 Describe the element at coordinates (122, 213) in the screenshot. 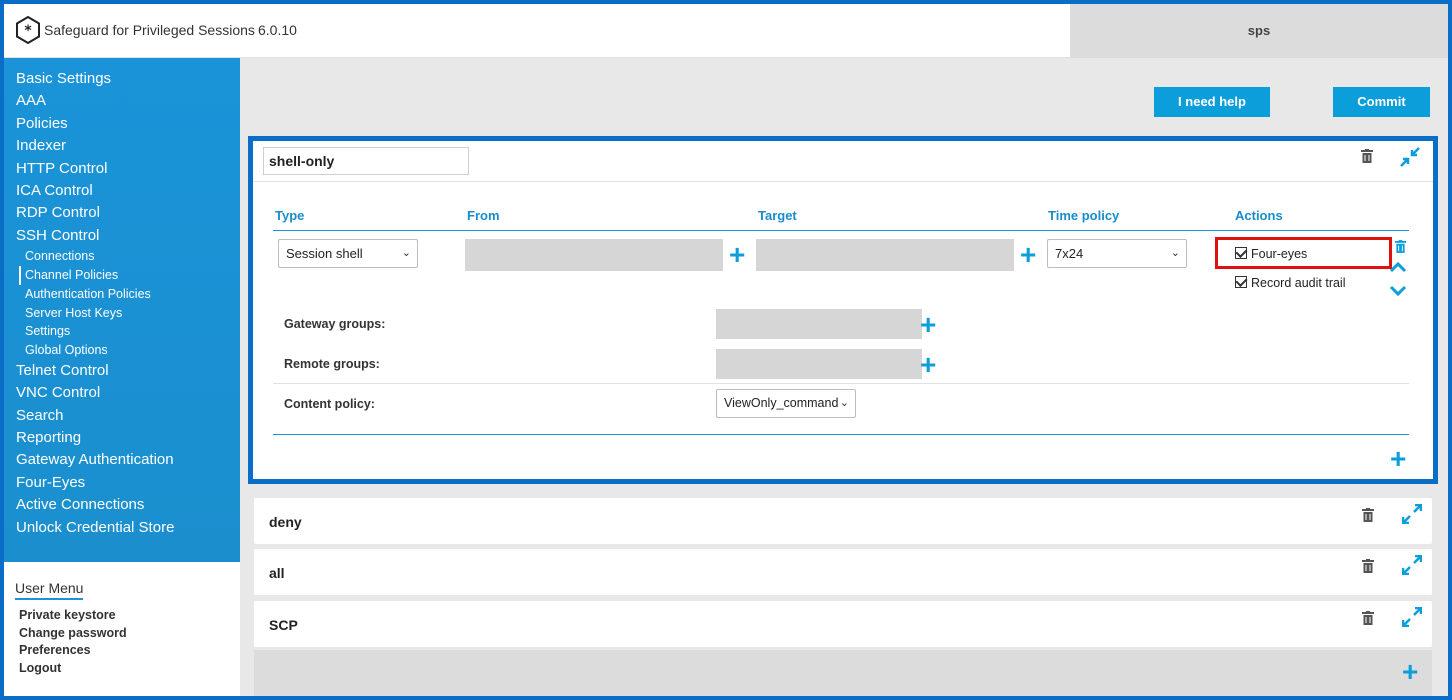

I see `sidebar-item-rdp-control: RDP Control` at that location.